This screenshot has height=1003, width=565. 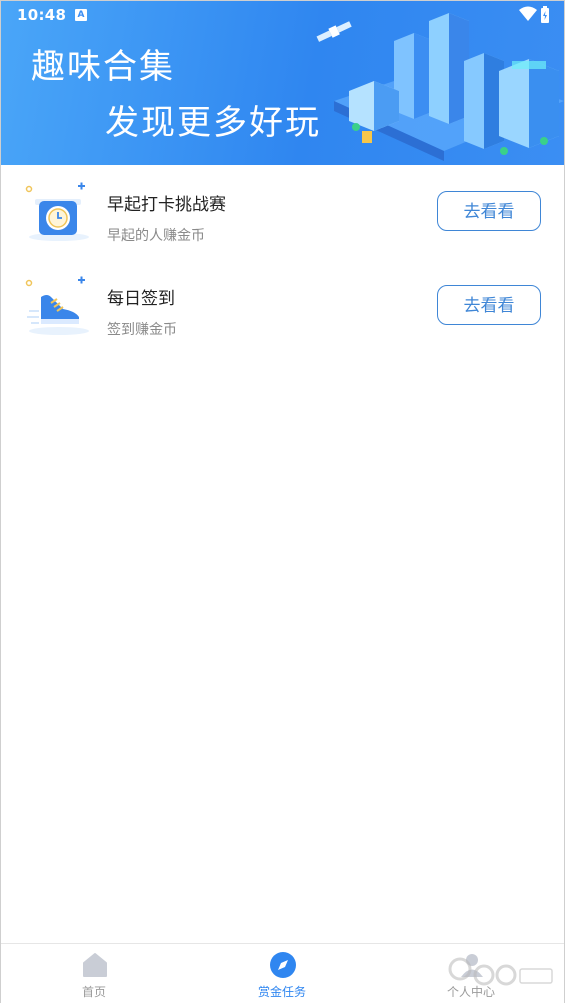 I want to click on tab-bounty-tasks: 赏金任务, so click(x=282, y=973).